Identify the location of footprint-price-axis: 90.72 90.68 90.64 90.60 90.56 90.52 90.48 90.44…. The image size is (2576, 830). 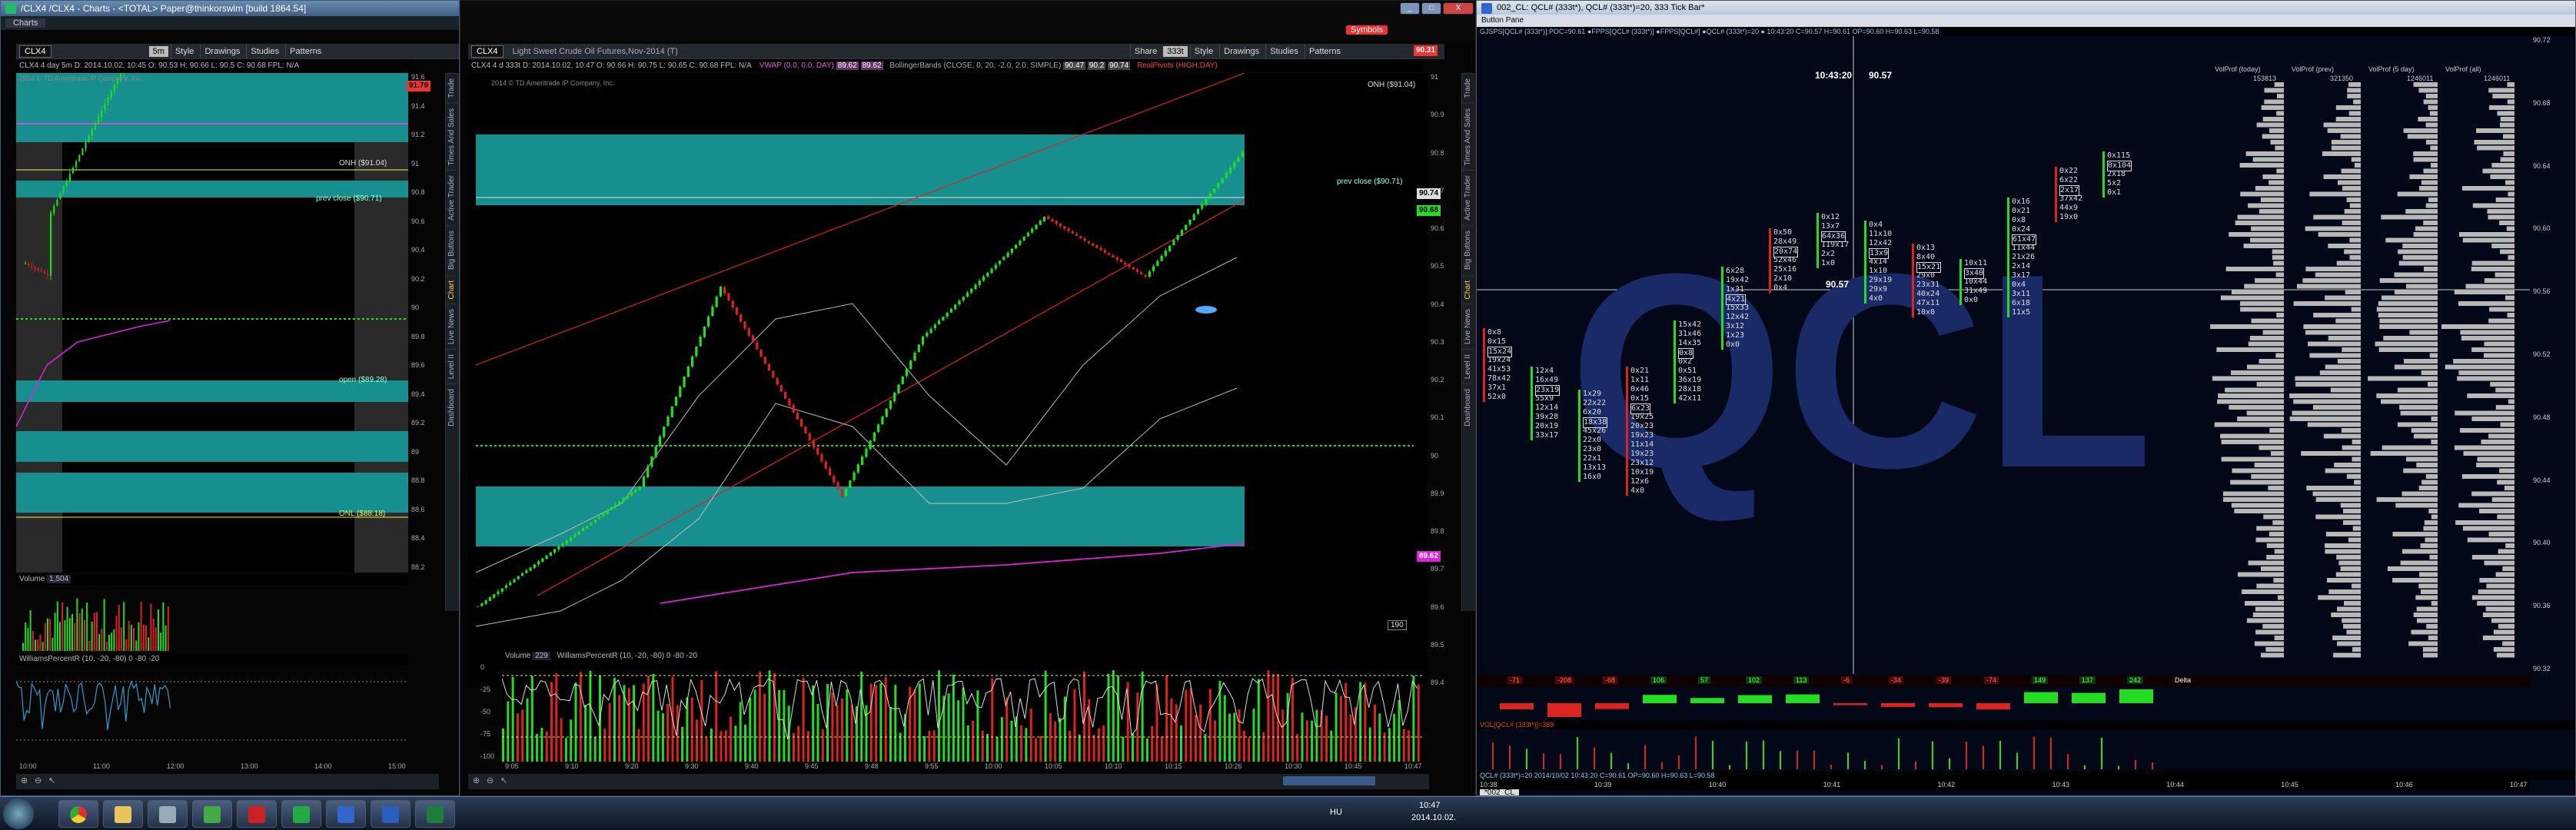
(2552, 355).